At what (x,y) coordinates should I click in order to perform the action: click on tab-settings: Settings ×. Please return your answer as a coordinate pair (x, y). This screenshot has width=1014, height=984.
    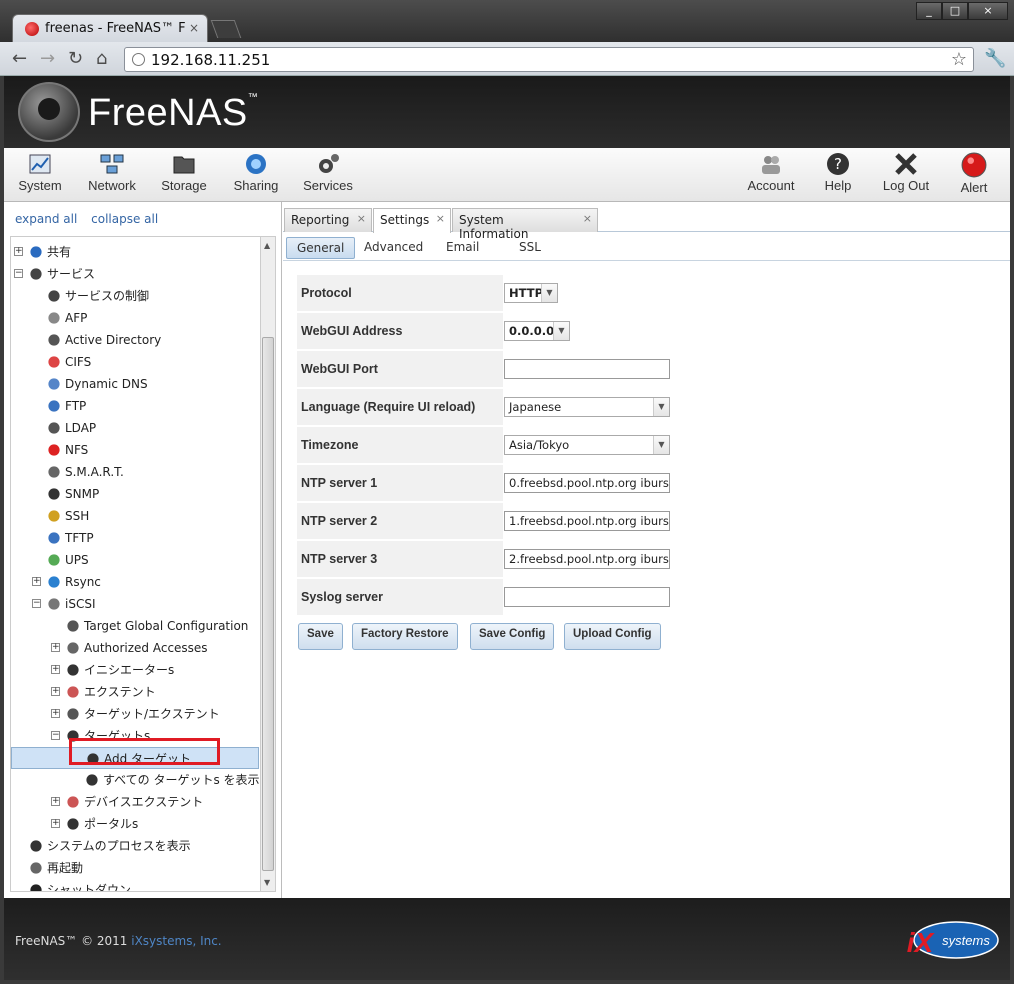
    Looking at the image, I should click on (412, 220).